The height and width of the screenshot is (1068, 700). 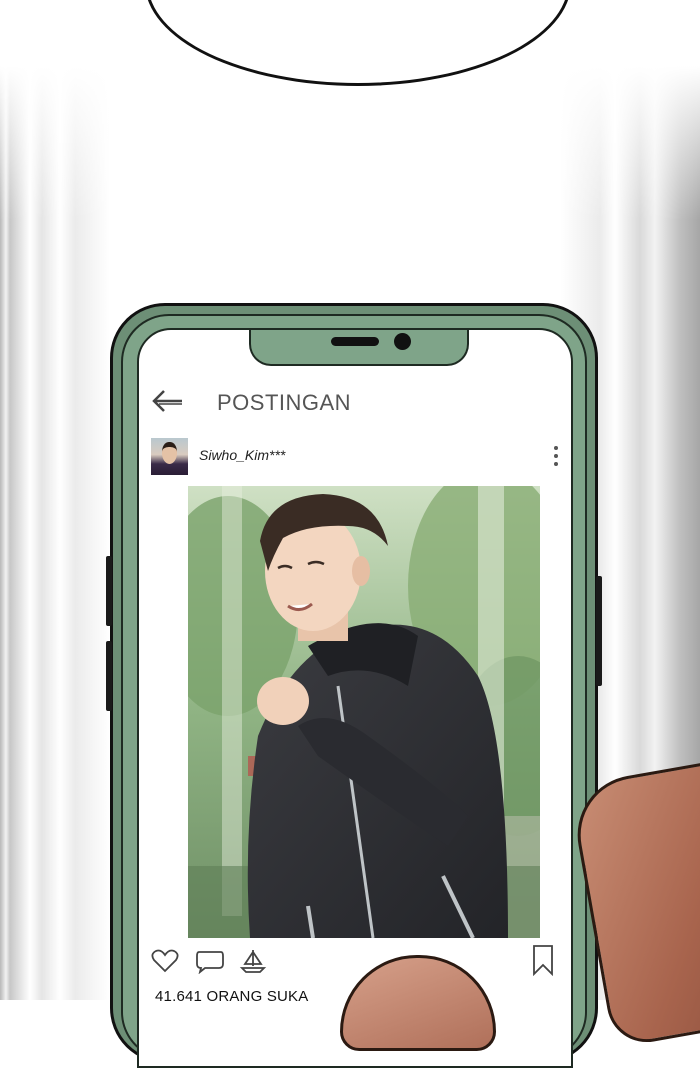 What do you see at coordinates (355, 402) in the screenshot?
I see `top-bar: POSTINGAN` at bounding box center [355, 402].